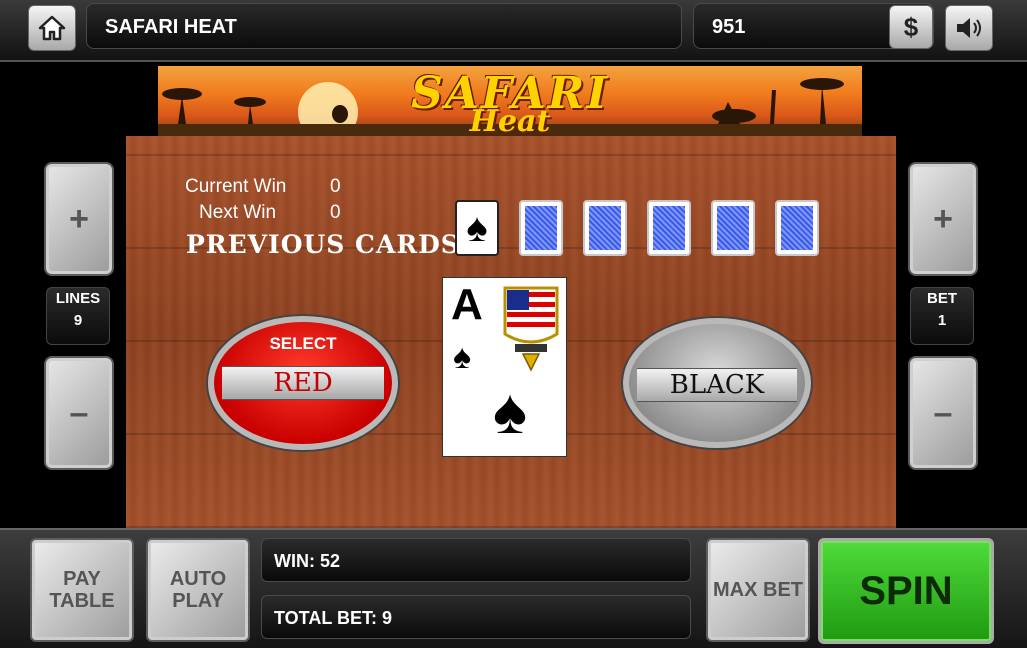 Image resolution: width=1027 pixels, height=648 pixels. What do you see at coordinates (238, 212) in the screenshot?
I see `next-win-label: Next Win` at bounding box center [238, 212].